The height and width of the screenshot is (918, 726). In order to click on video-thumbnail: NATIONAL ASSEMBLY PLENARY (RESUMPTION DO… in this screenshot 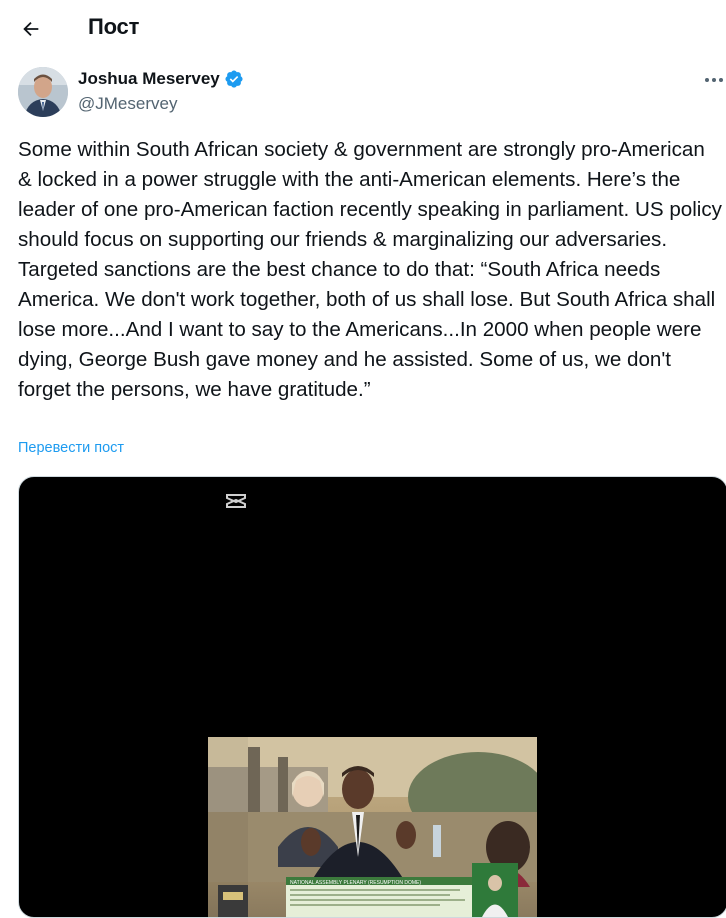, I will do `click(372, 827)`.